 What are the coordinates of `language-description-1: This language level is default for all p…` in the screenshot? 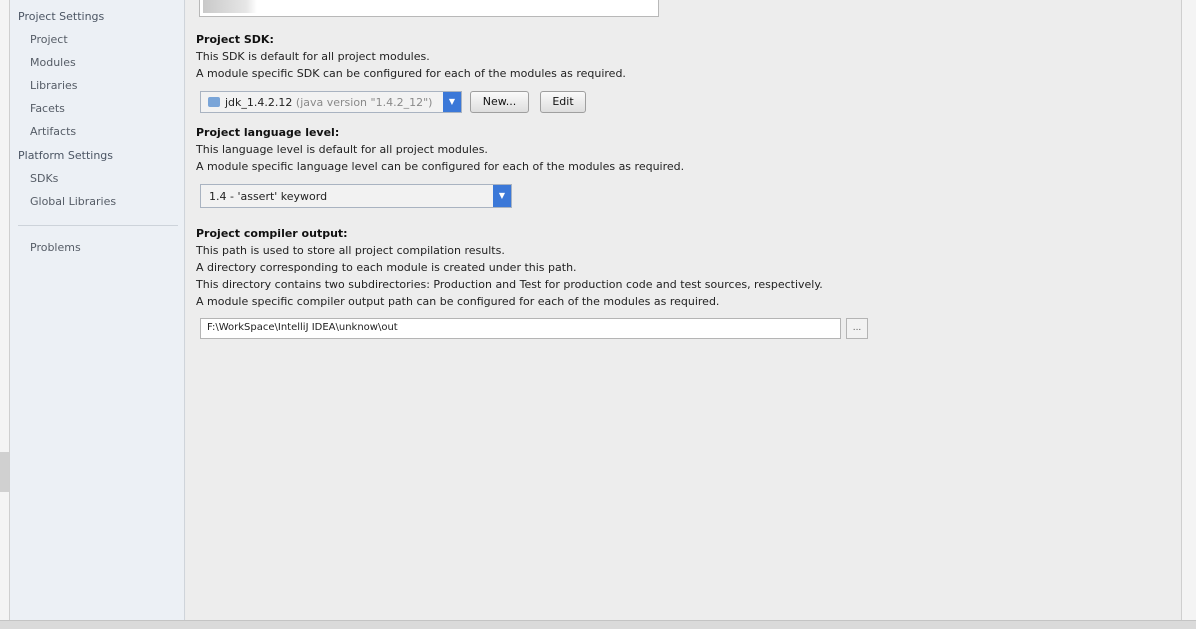 It's located at (342, 149).